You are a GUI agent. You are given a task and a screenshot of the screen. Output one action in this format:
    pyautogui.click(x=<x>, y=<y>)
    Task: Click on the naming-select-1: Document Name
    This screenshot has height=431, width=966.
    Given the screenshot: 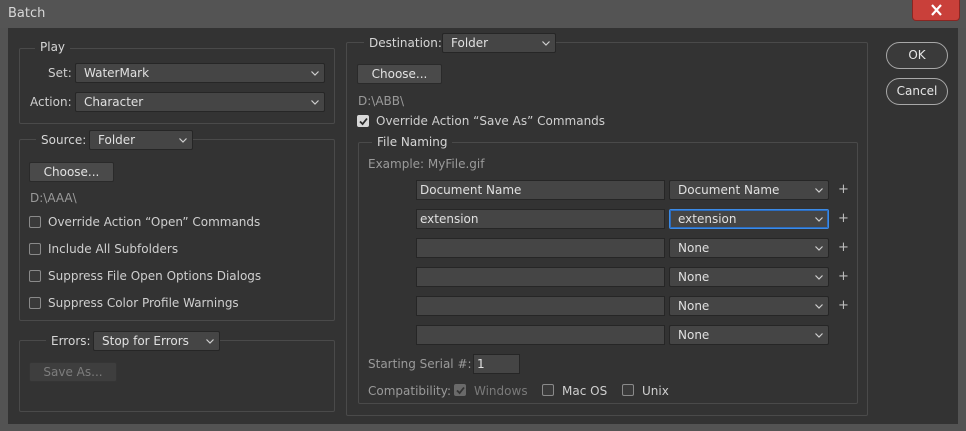 What is the action you would take?
    pyautogui.click(x=749, y=190)
    